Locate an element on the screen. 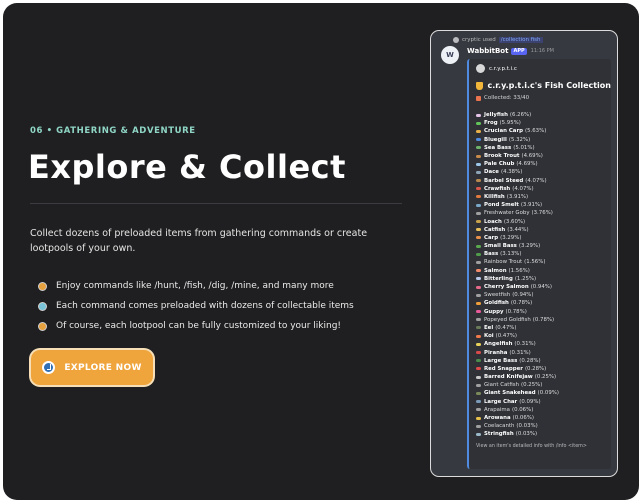 The image size is (644, 504). embed-title: c.r.y.p.t.i.c's Fish Collection is located at coordinates (543, 85).